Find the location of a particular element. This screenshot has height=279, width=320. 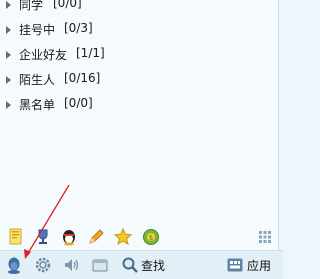

settings-gear-icon is located at coordinates (43, 265).